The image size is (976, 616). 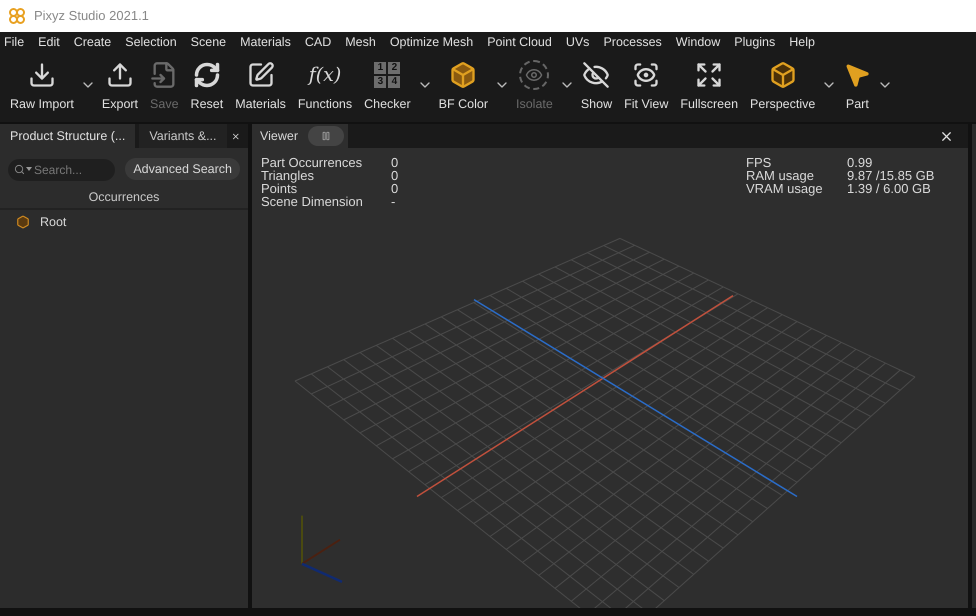 I want to click on menu-item: File, so click(x=14, y=42).